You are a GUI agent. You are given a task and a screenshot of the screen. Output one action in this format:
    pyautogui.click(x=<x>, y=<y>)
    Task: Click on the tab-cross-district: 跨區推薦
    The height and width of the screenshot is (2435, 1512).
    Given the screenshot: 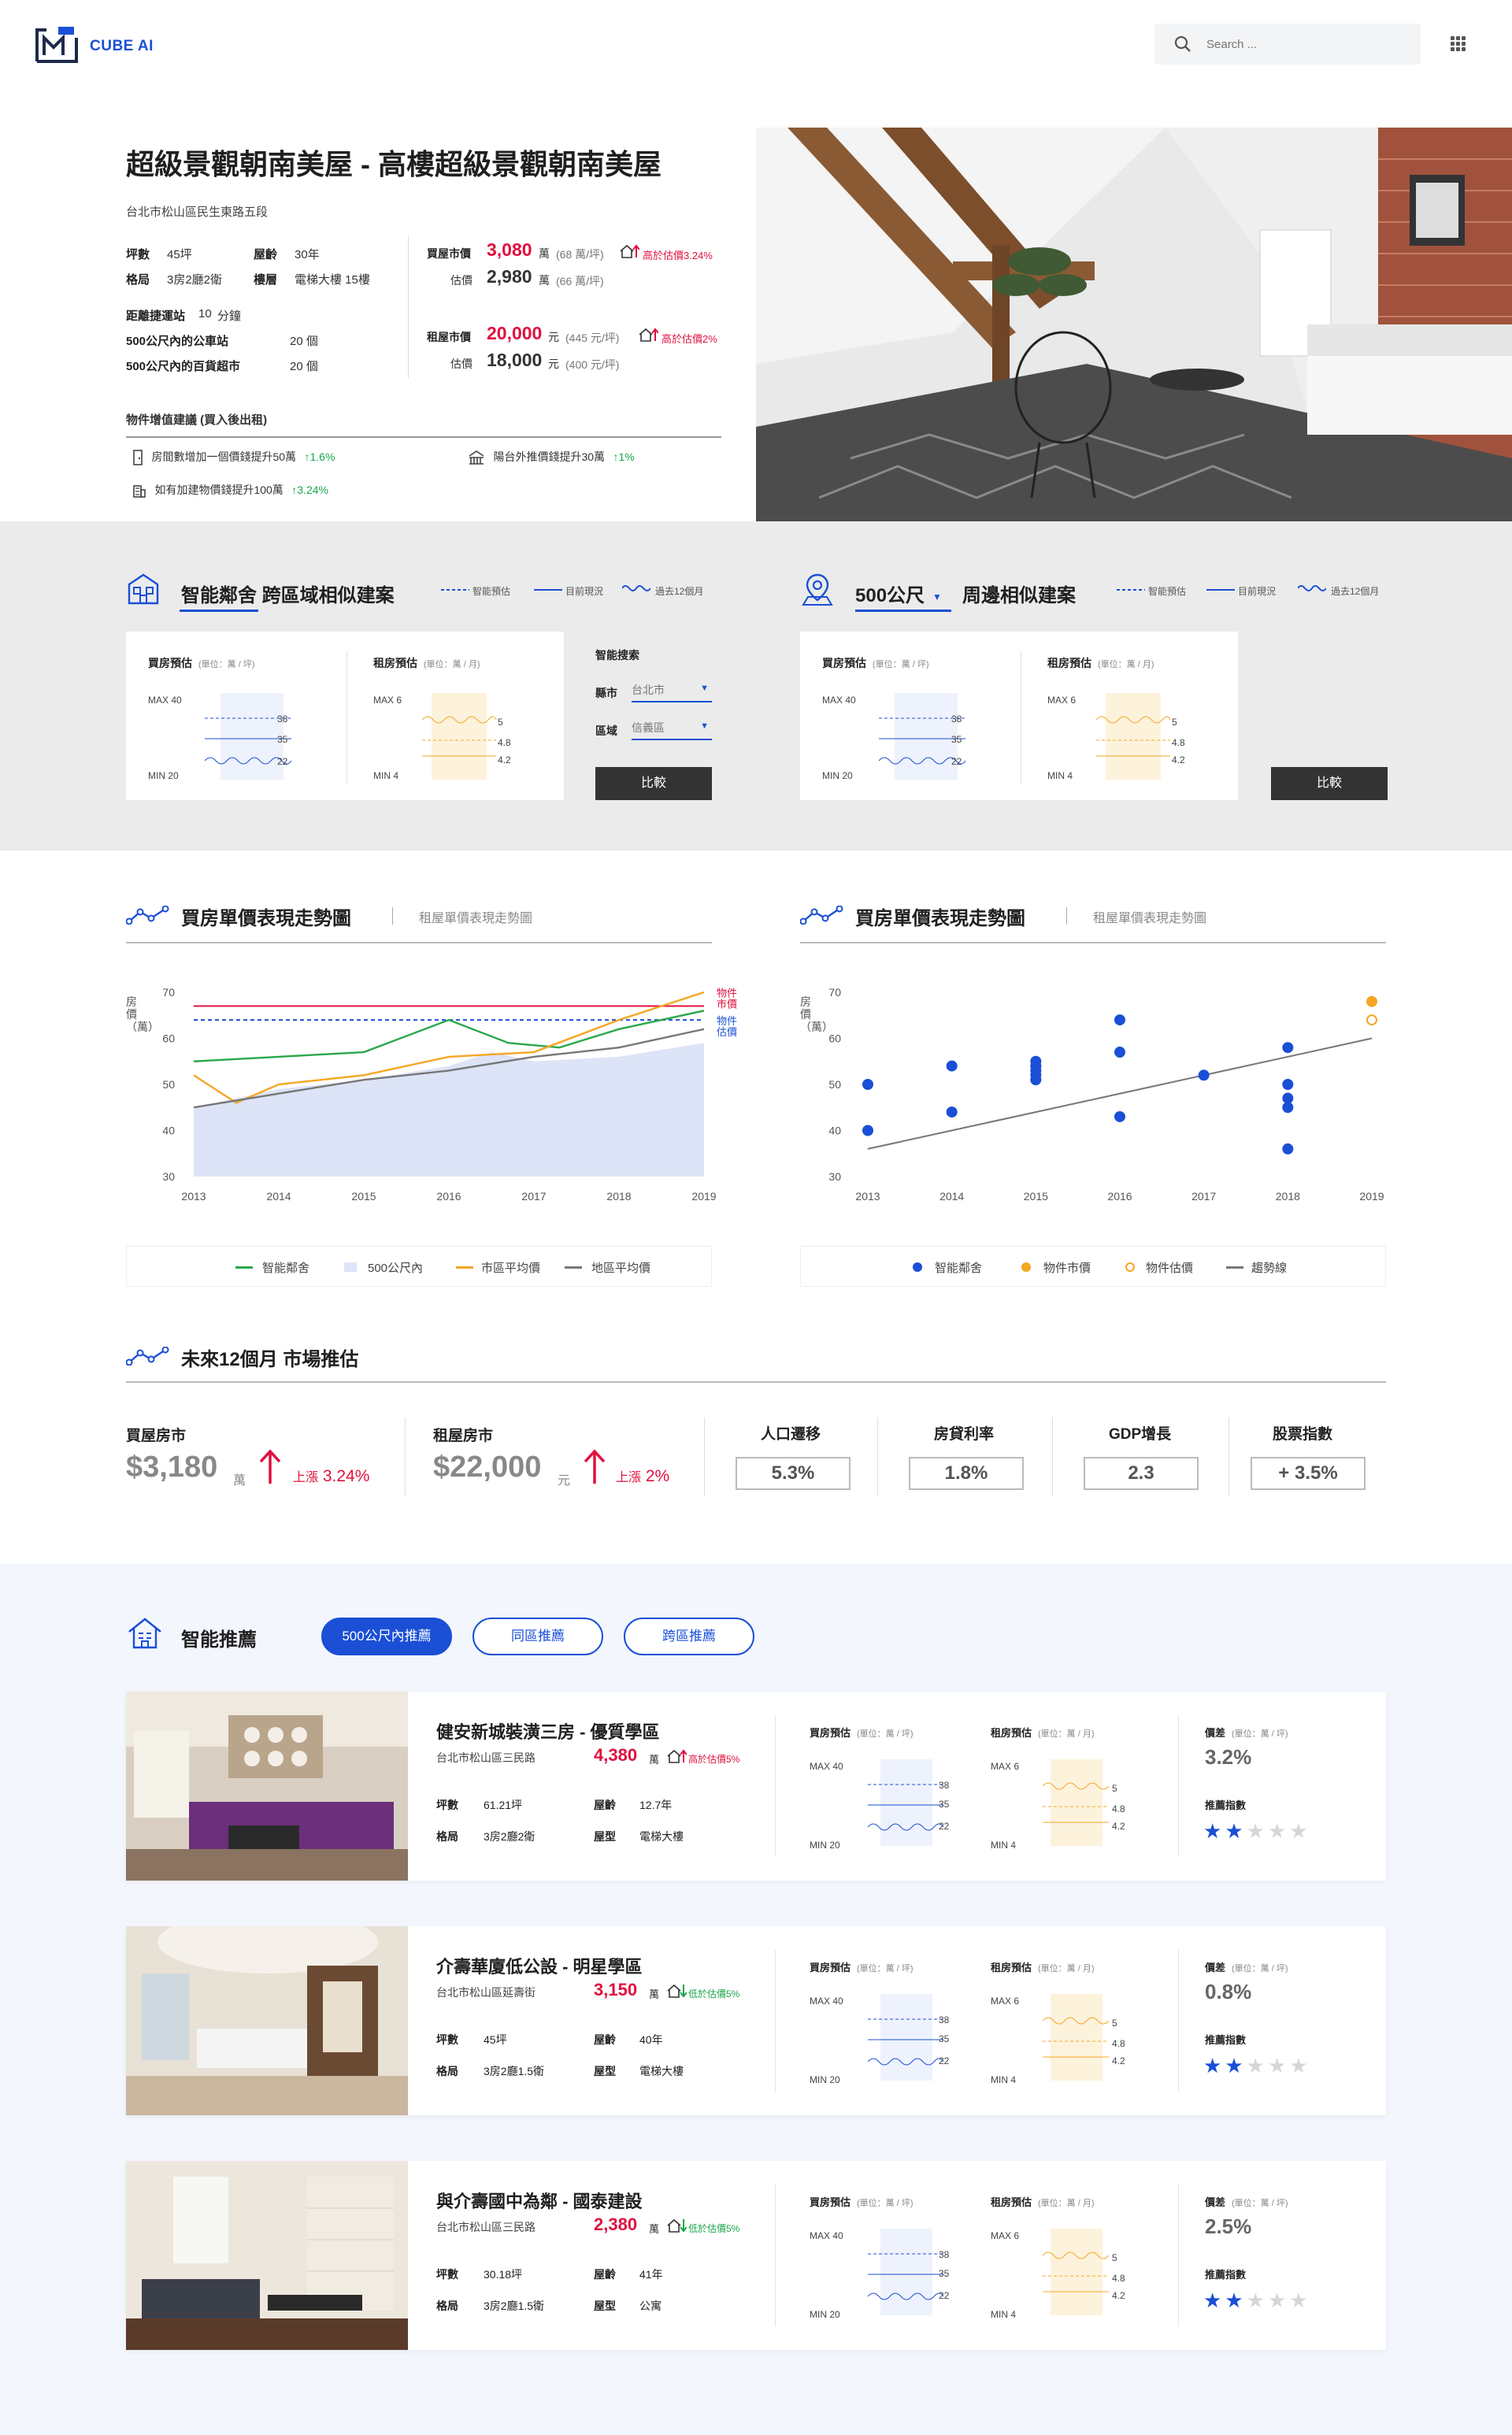 What is the action you would take?
    pyautogui.click(x=689, y=1636)
    